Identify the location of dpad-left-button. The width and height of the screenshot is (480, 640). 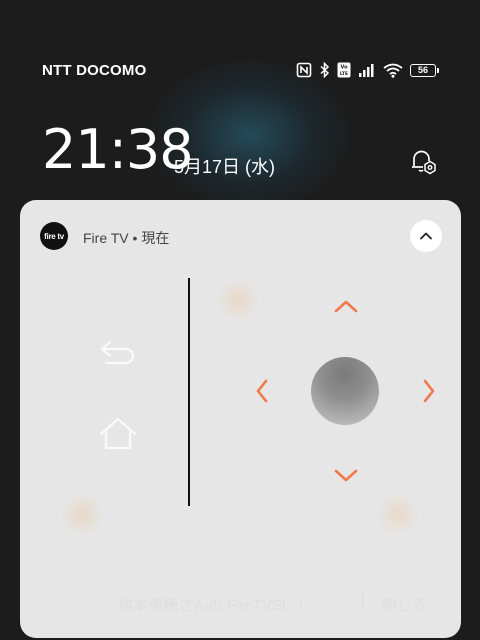
(262, 391).